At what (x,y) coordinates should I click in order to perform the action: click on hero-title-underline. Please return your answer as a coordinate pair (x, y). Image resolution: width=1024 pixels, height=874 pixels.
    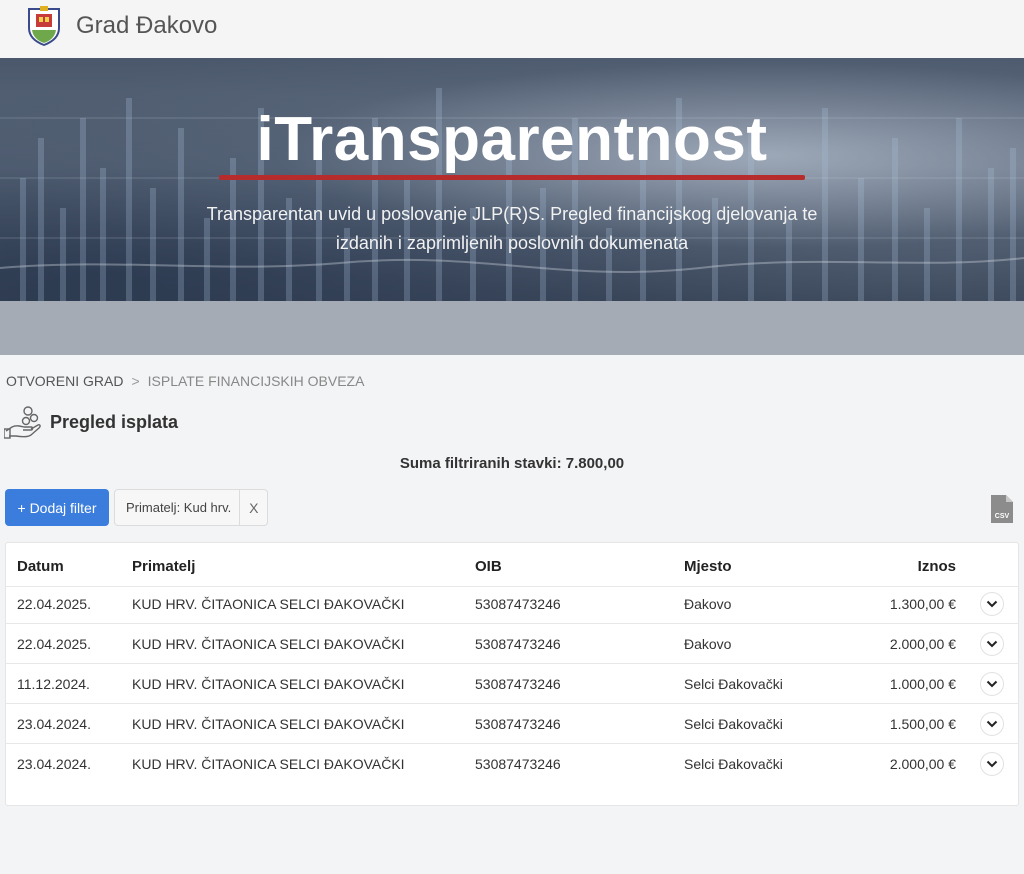
    Looking at the image, I should click on (512, 177).